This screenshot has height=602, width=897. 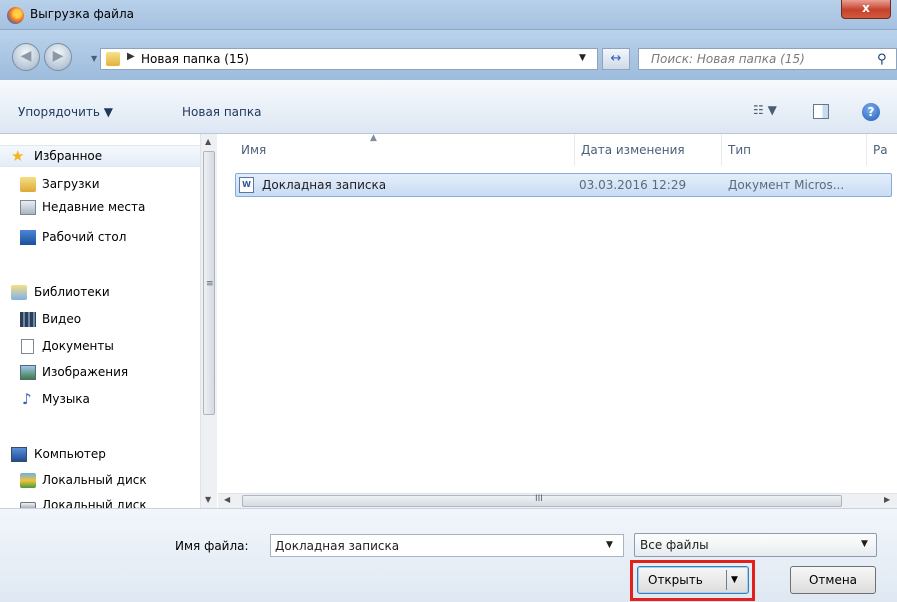 What do you see at coordinates (65, 112) in the screenshot?
I see `organize-menu-button: Упорядочить ▼` at bounding box center [65, 112].